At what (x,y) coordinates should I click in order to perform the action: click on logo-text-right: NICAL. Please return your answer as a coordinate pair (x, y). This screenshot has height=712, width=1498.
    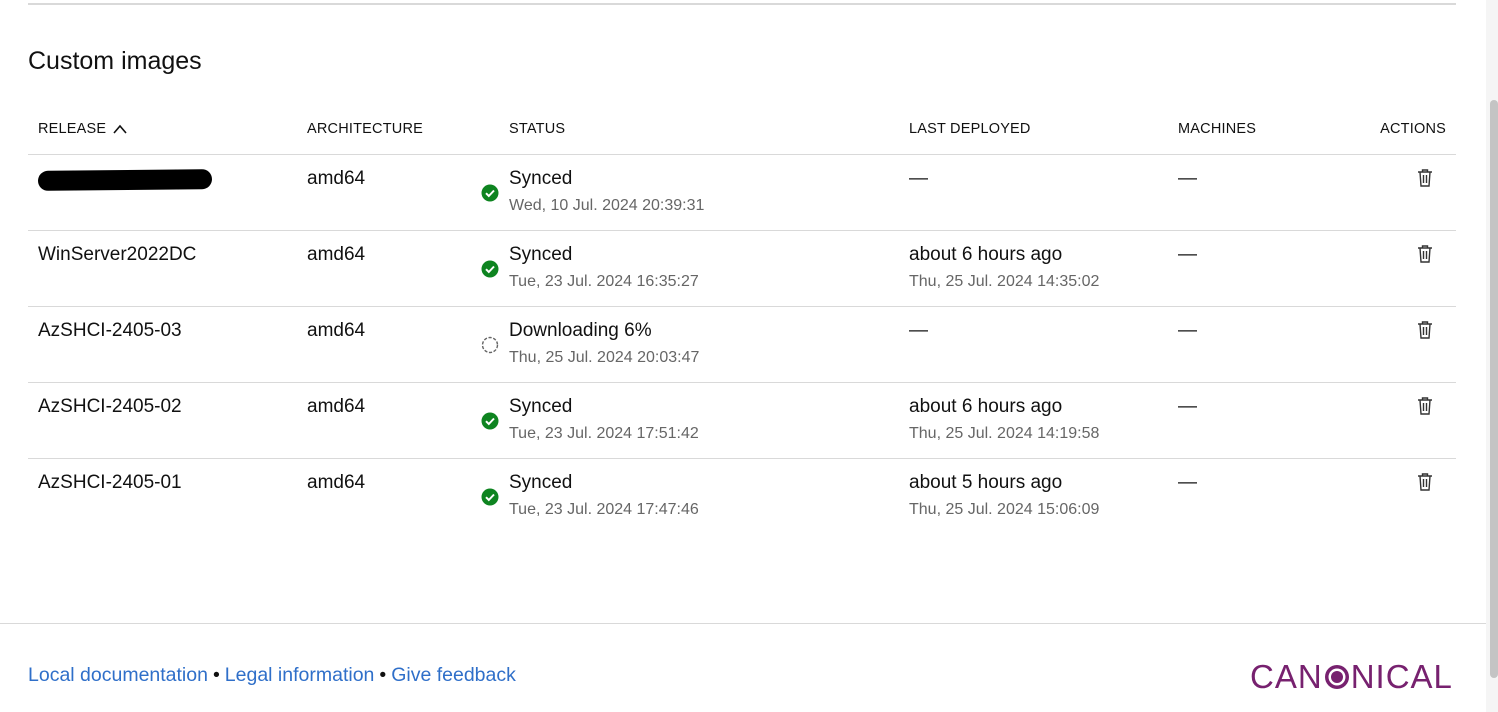
    Looking at the image, I should click on (1401, 676).